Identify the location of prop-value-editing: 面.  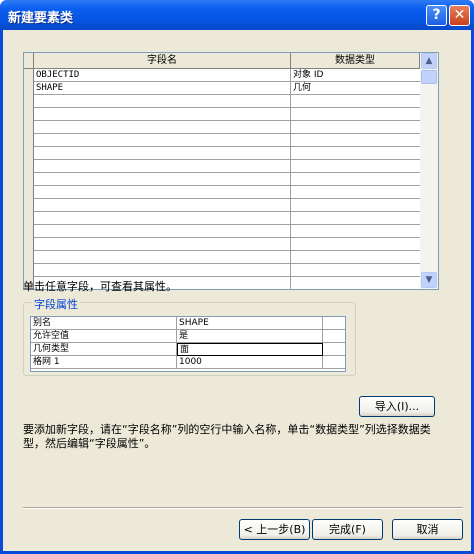
(250, 349).